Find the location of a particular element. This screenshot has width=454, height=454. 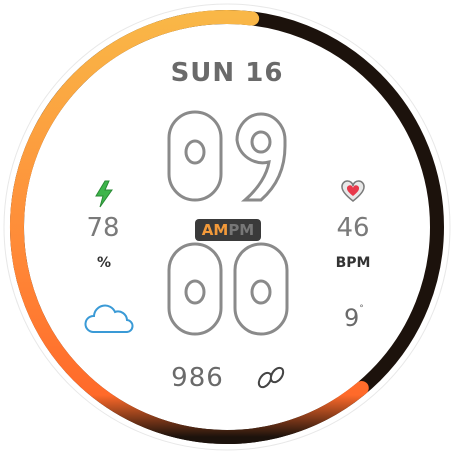

battery-unit: % is located at coordinates (104, 263).